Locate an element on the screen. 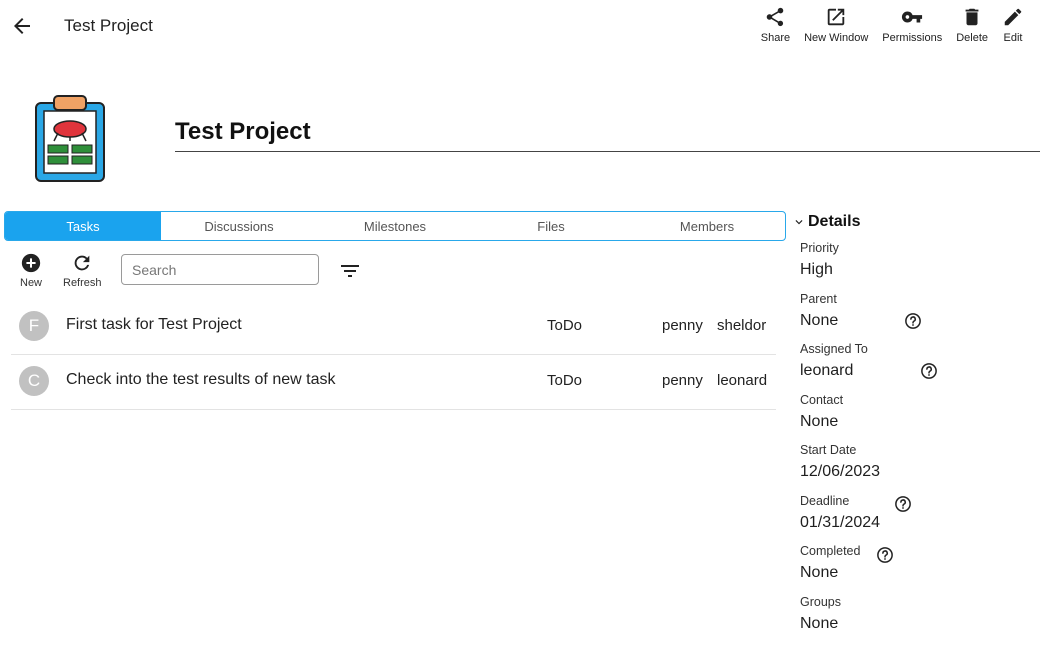  search-input is located at coordinates (220, 269).